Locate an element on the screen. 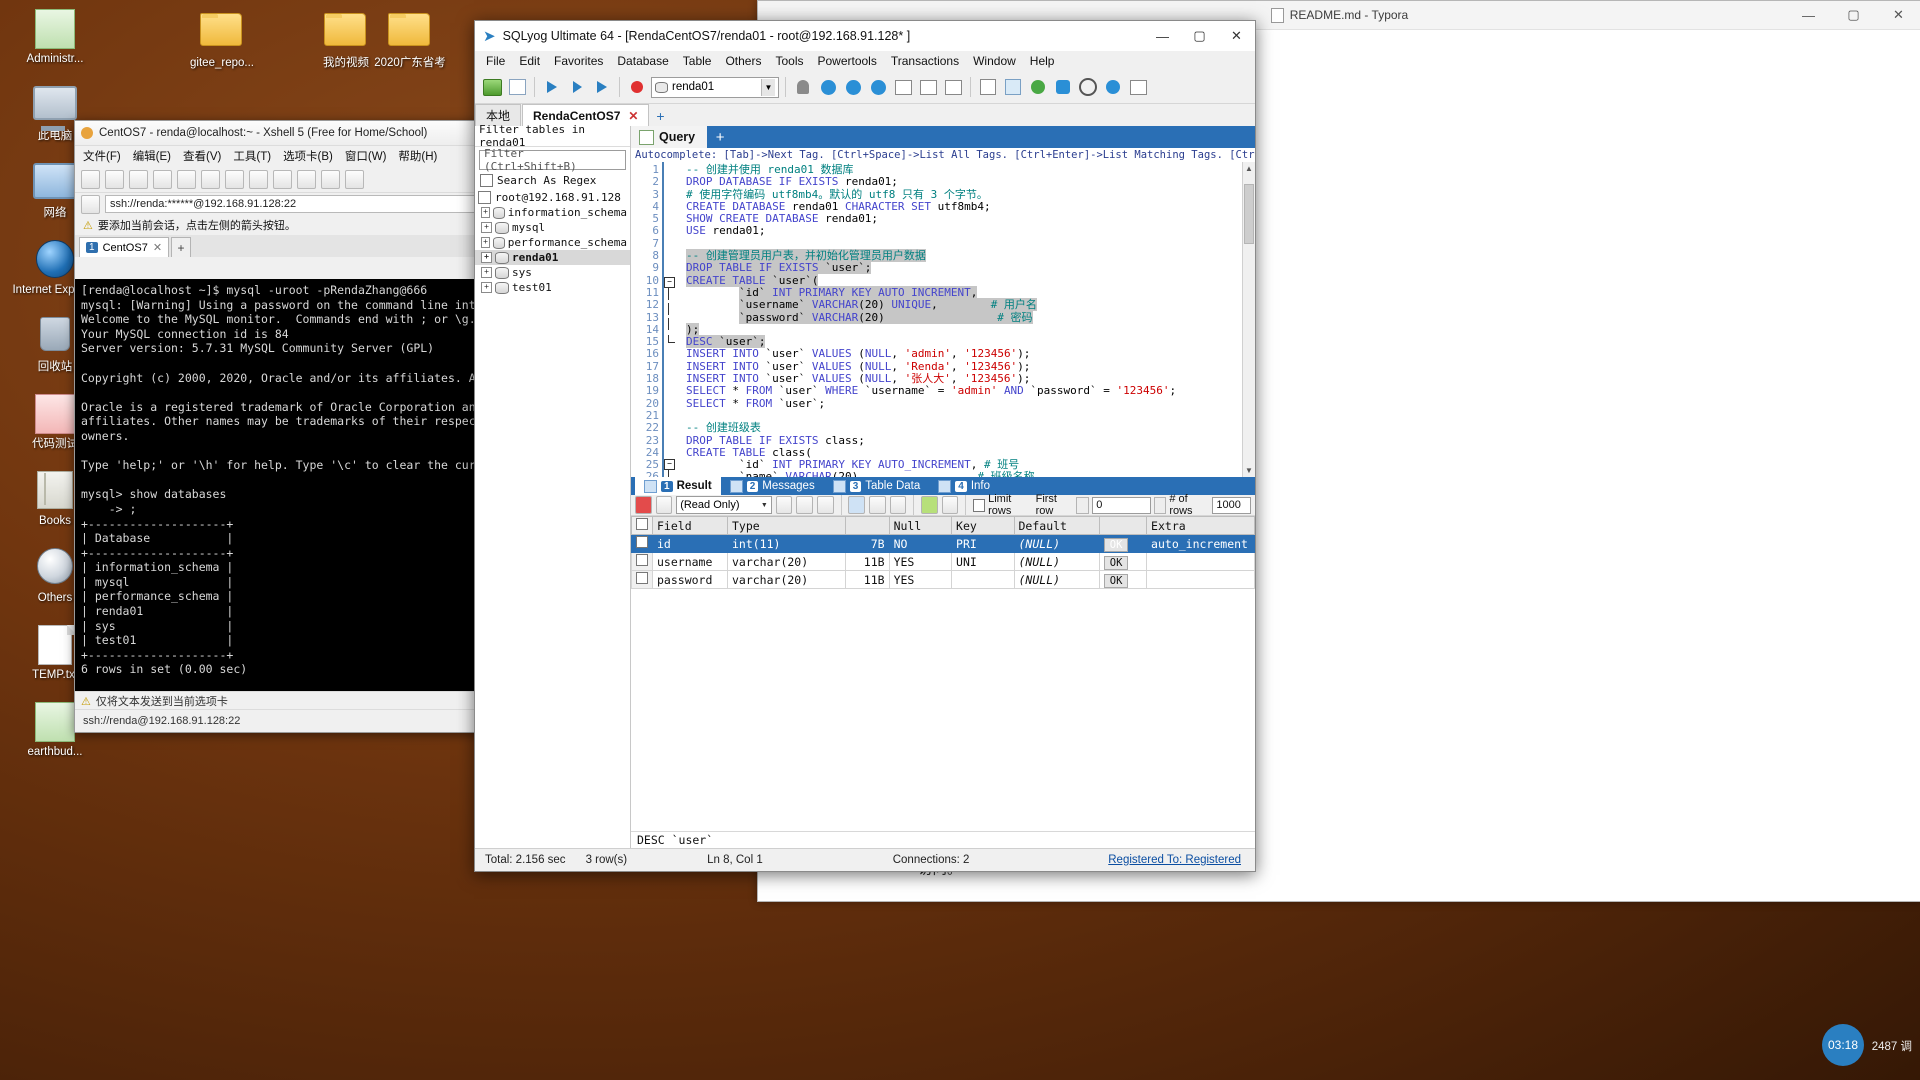 The width and height of the screenshot is (1920, 1080). tree-node-performance-schema: + performance_schema is located at coordinates (552, 242).